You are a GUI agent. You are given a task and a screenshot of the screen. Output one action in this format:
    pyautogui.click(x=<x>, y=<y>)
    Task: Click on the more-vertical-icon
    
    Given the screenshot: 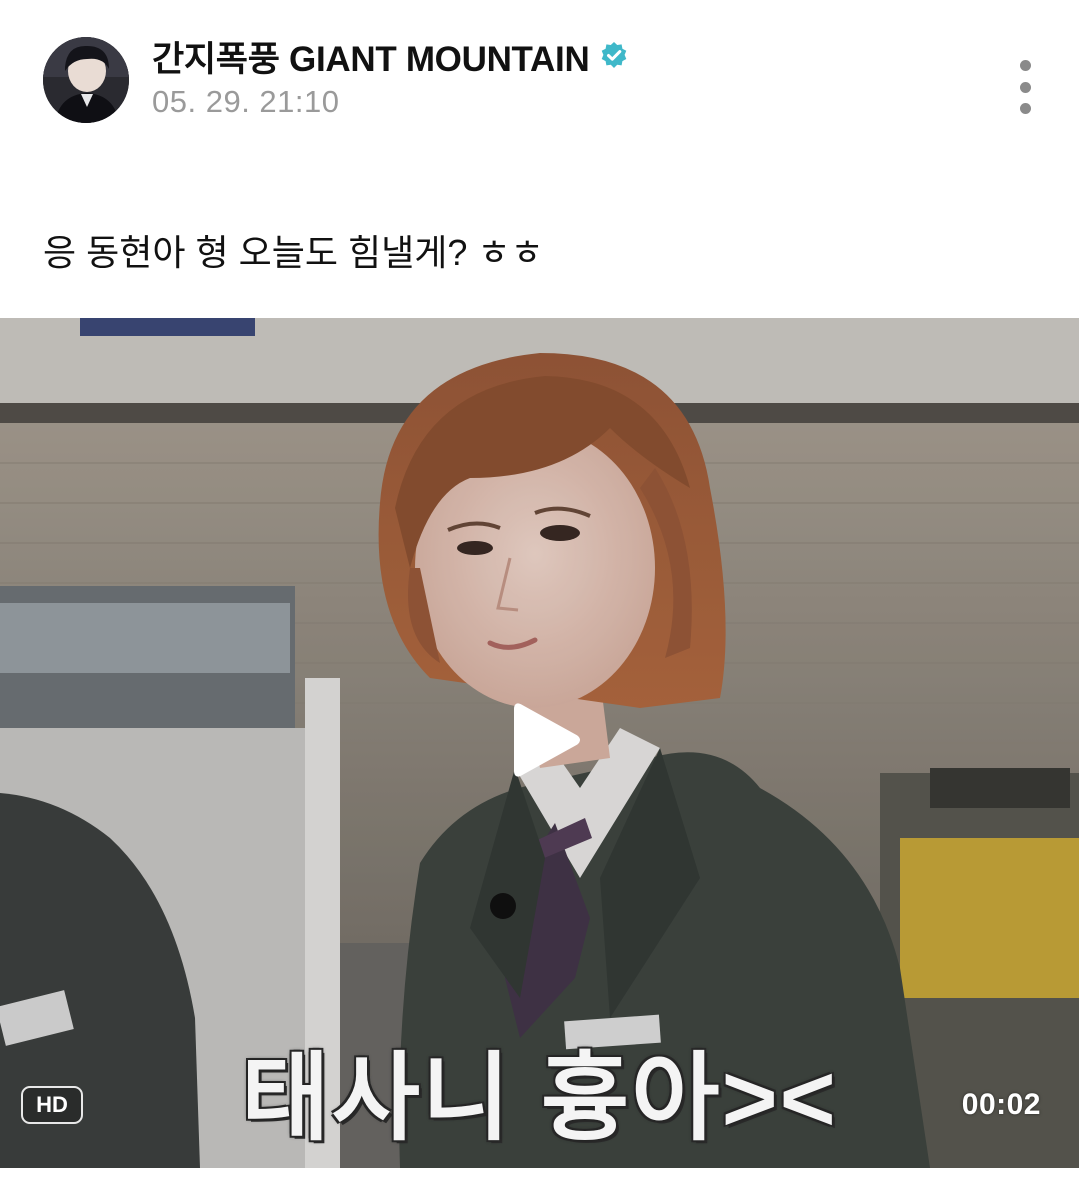 What is the action you would take?
    pyautogui.click(x=1025, y=87)
    